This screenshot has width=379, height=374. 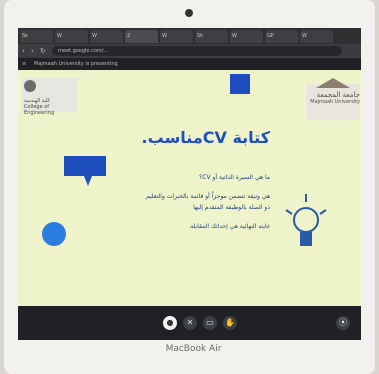 I want to click on forward-icon: ›, so click(x=32, y=51).